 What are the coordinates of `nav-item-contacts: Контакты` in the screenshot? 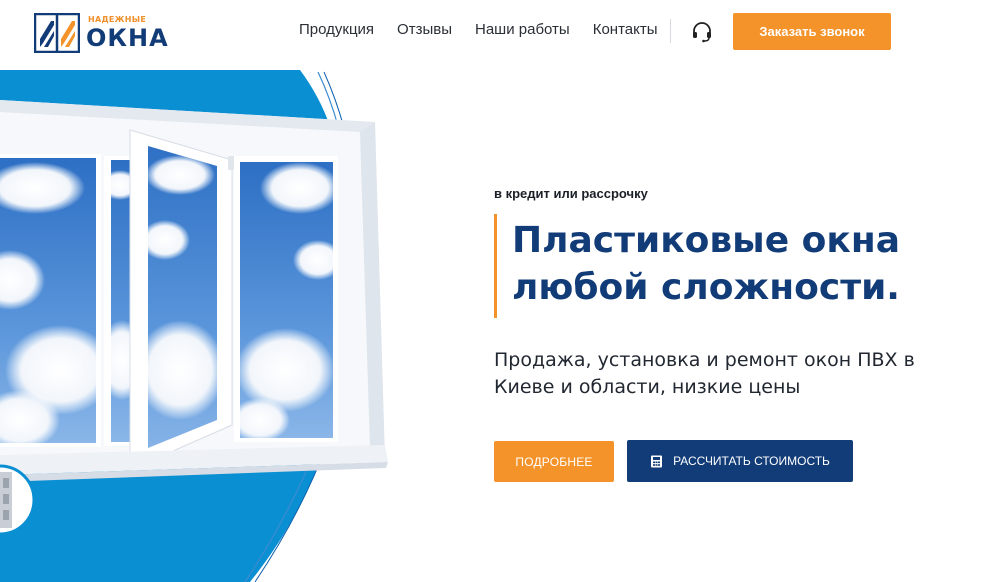 It's located at (625, 29).